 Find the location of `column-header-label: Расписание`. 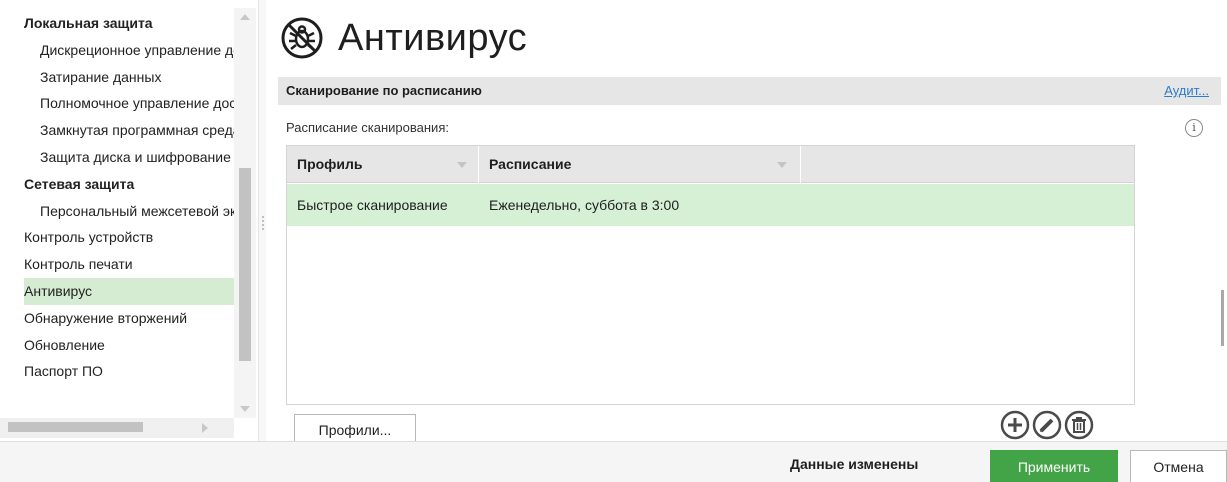

column-header-label: Расписание is located at coordinates (530, 164).